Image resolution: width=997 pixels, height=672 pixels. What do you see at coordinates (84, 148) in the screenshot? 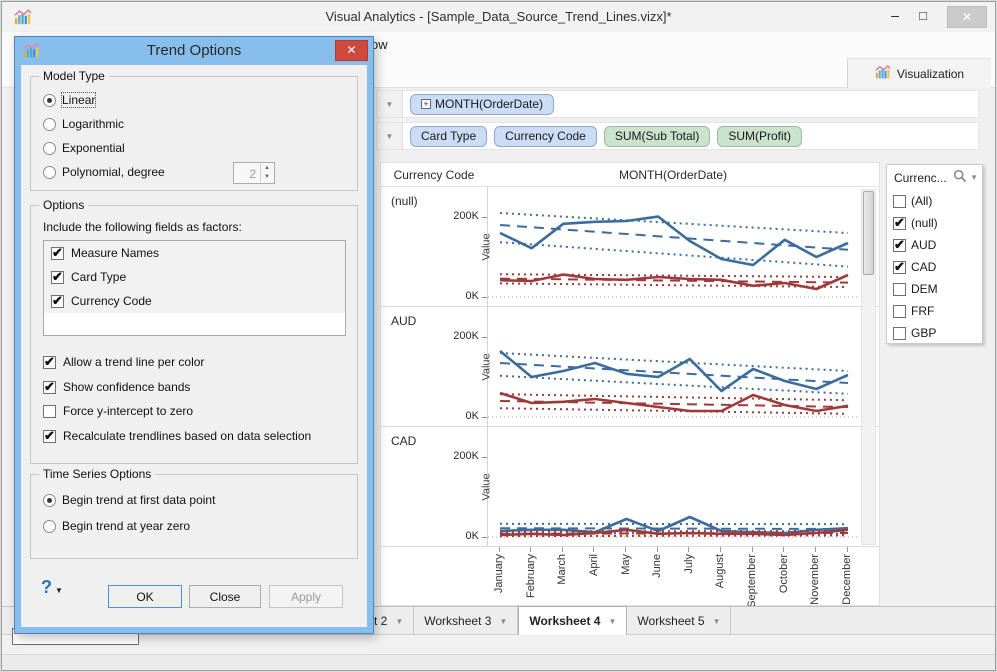
I see `radio-exponential: Exponential` at bounding box center [84, 148].